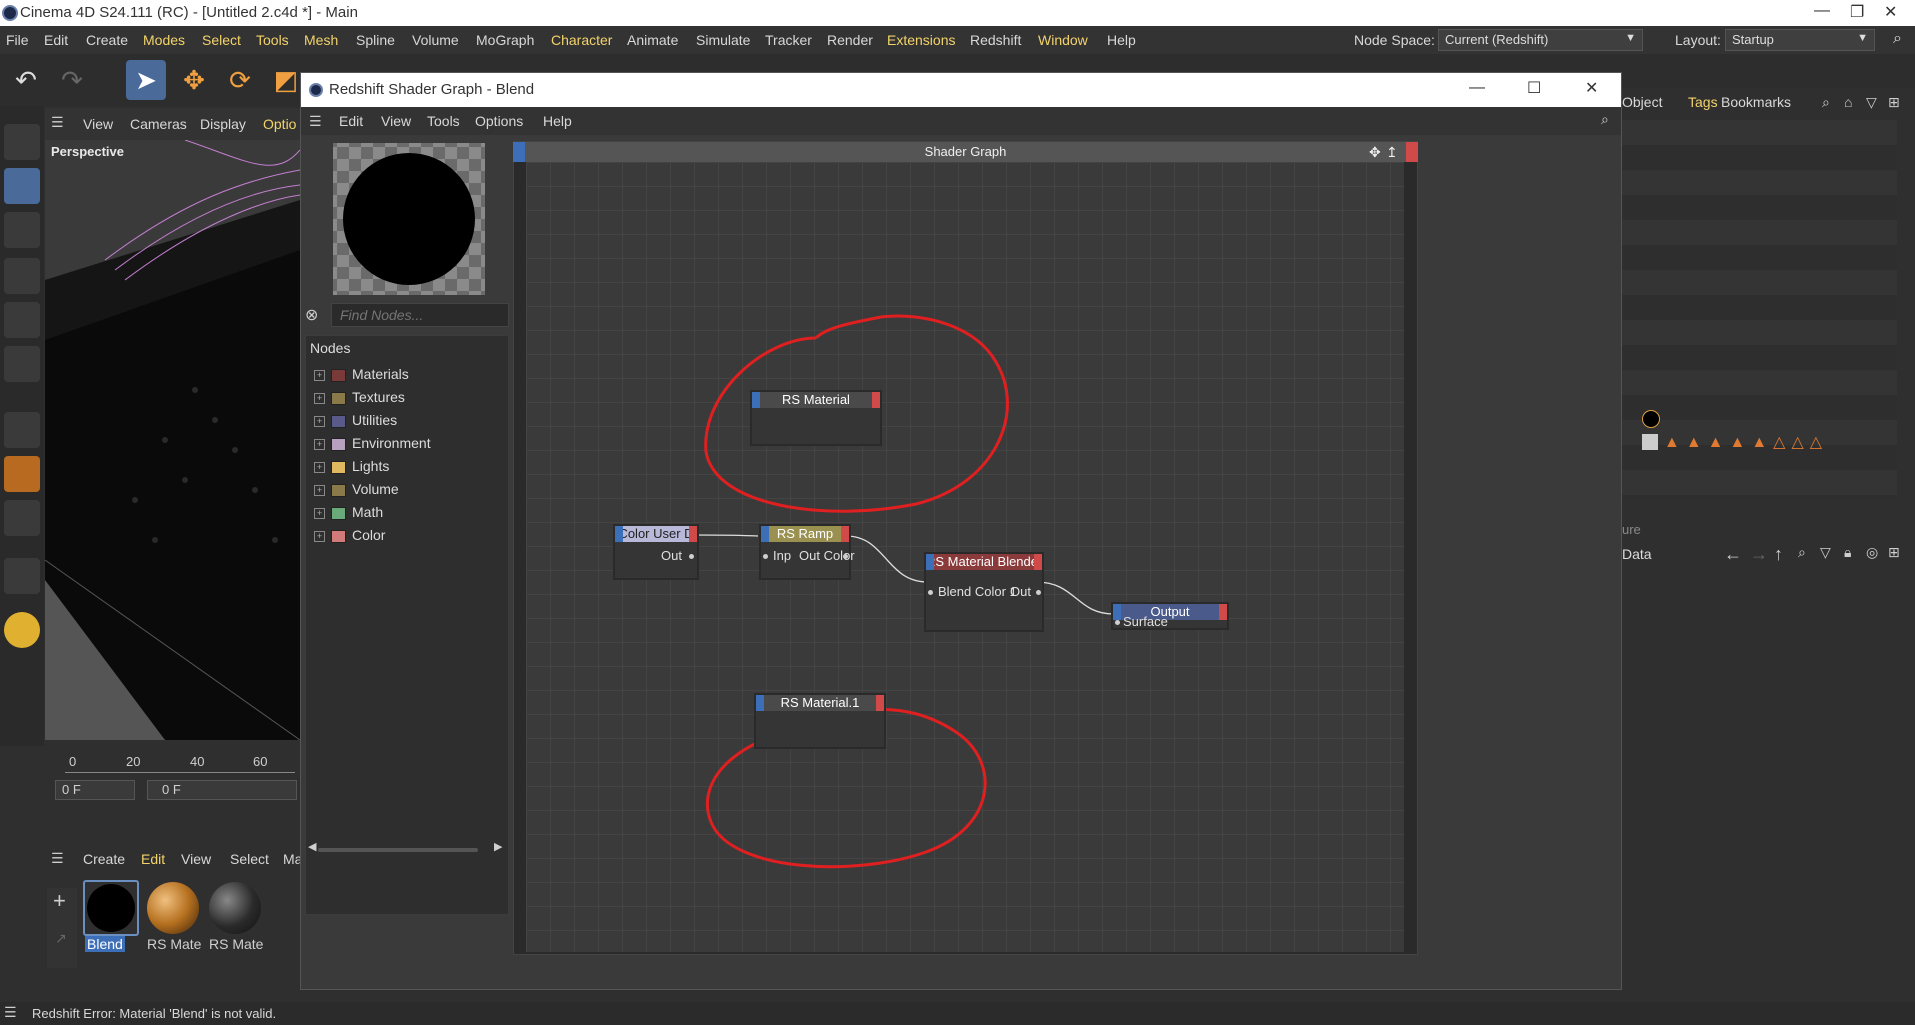 Image resolution: width=1915 pixels, height=1025 pixels. I want to click on checker-tag-icon, so click(1650, 442).